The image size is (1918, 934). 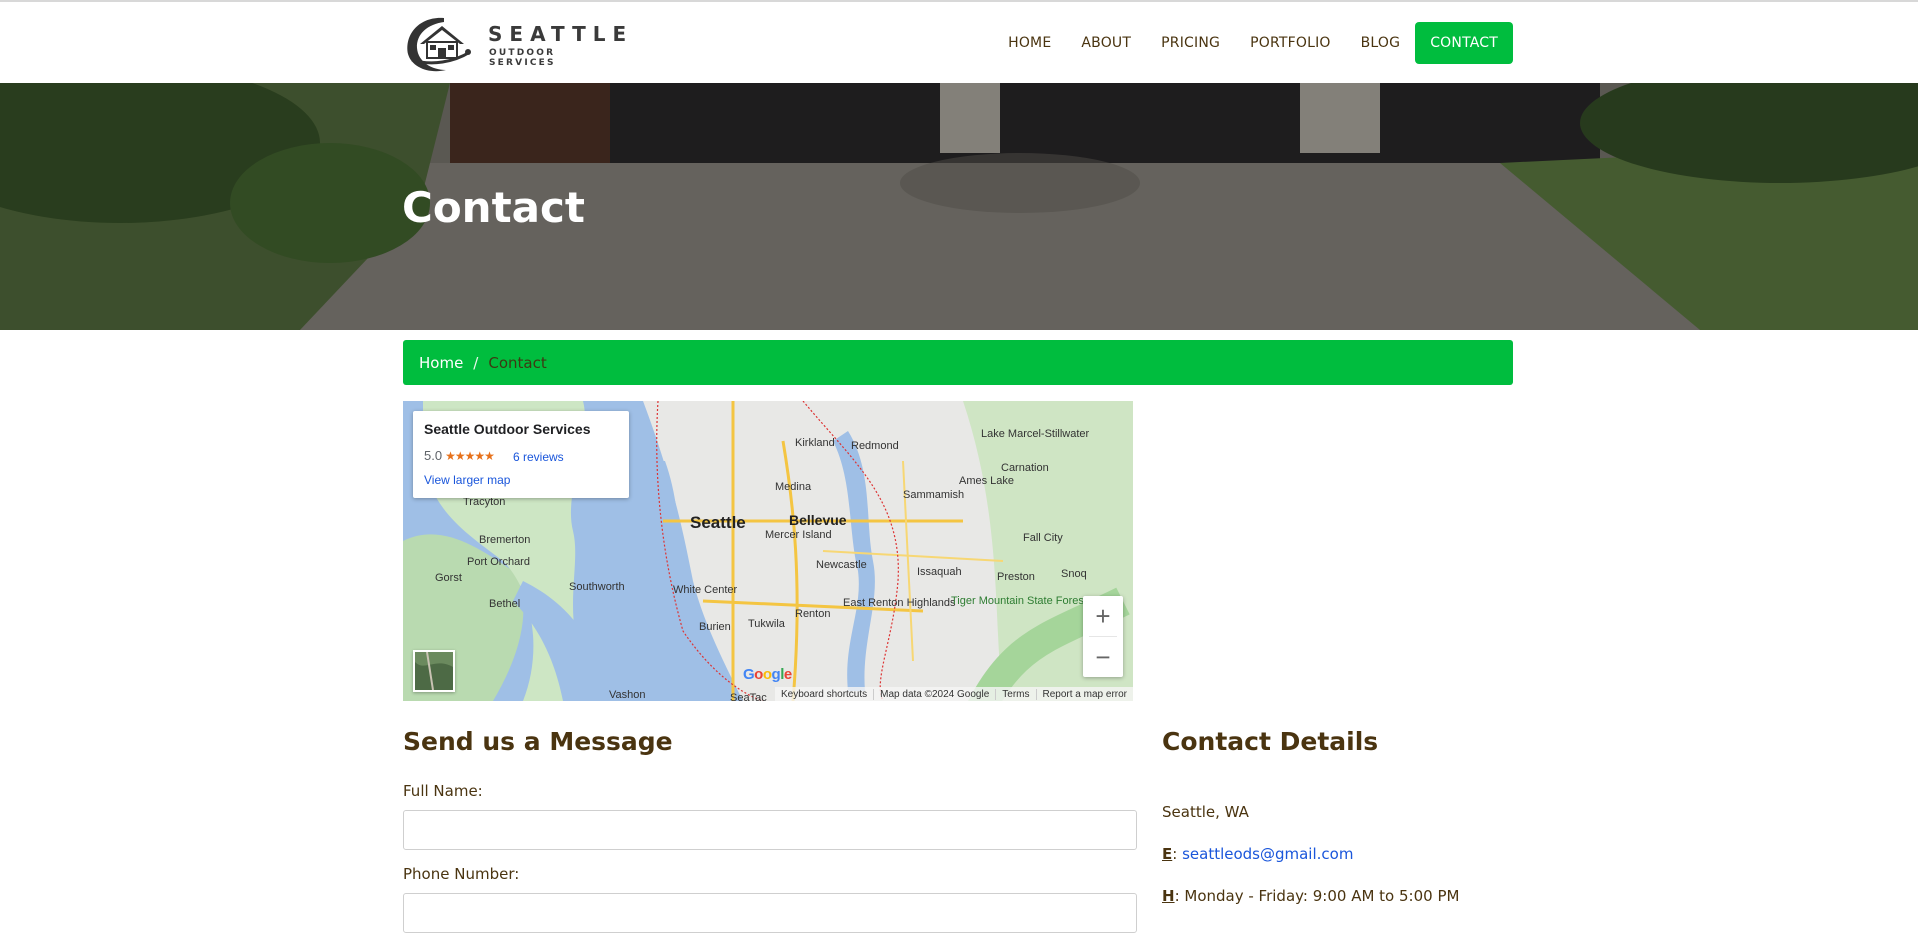 I want to click on page-title: Contact, so click(x=493, y=207).